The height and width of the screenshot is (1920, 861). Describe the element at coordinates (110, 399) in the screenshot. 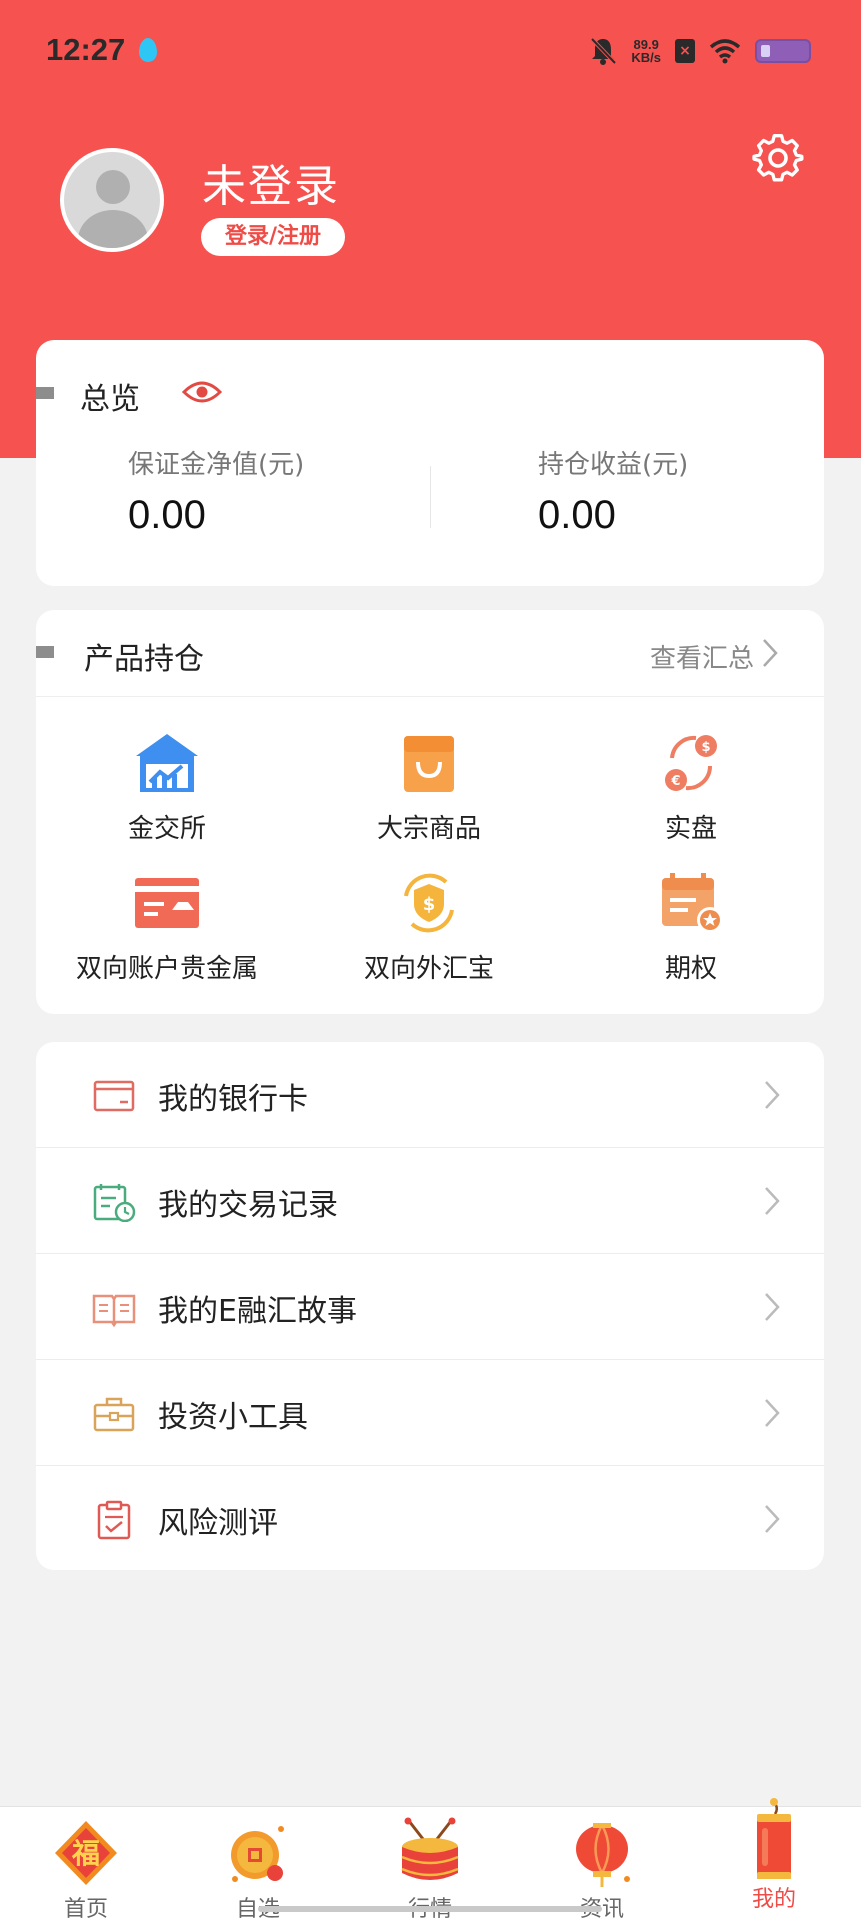

I see `overview-title: 总览` at that location.